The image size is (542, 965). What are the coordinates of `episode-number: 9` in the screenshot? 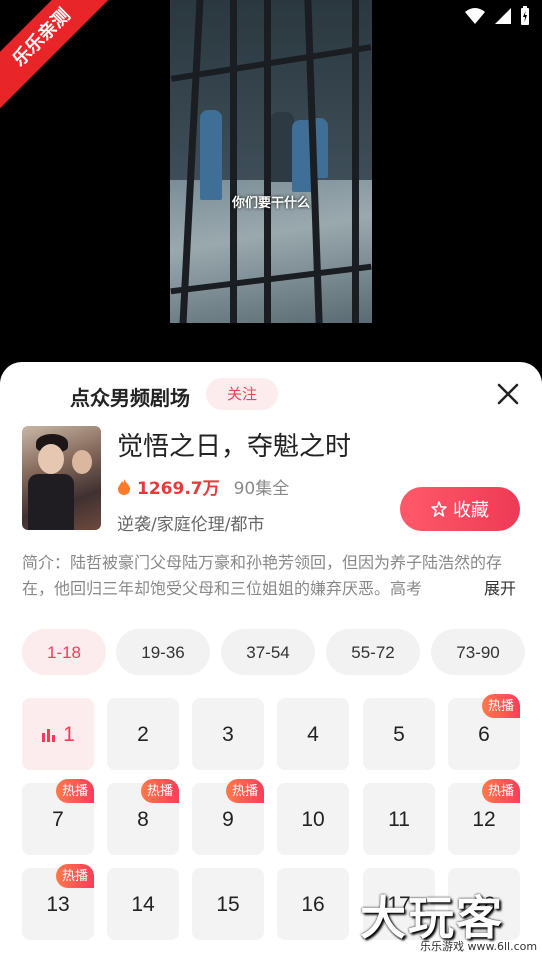 It's located at (228, 819).